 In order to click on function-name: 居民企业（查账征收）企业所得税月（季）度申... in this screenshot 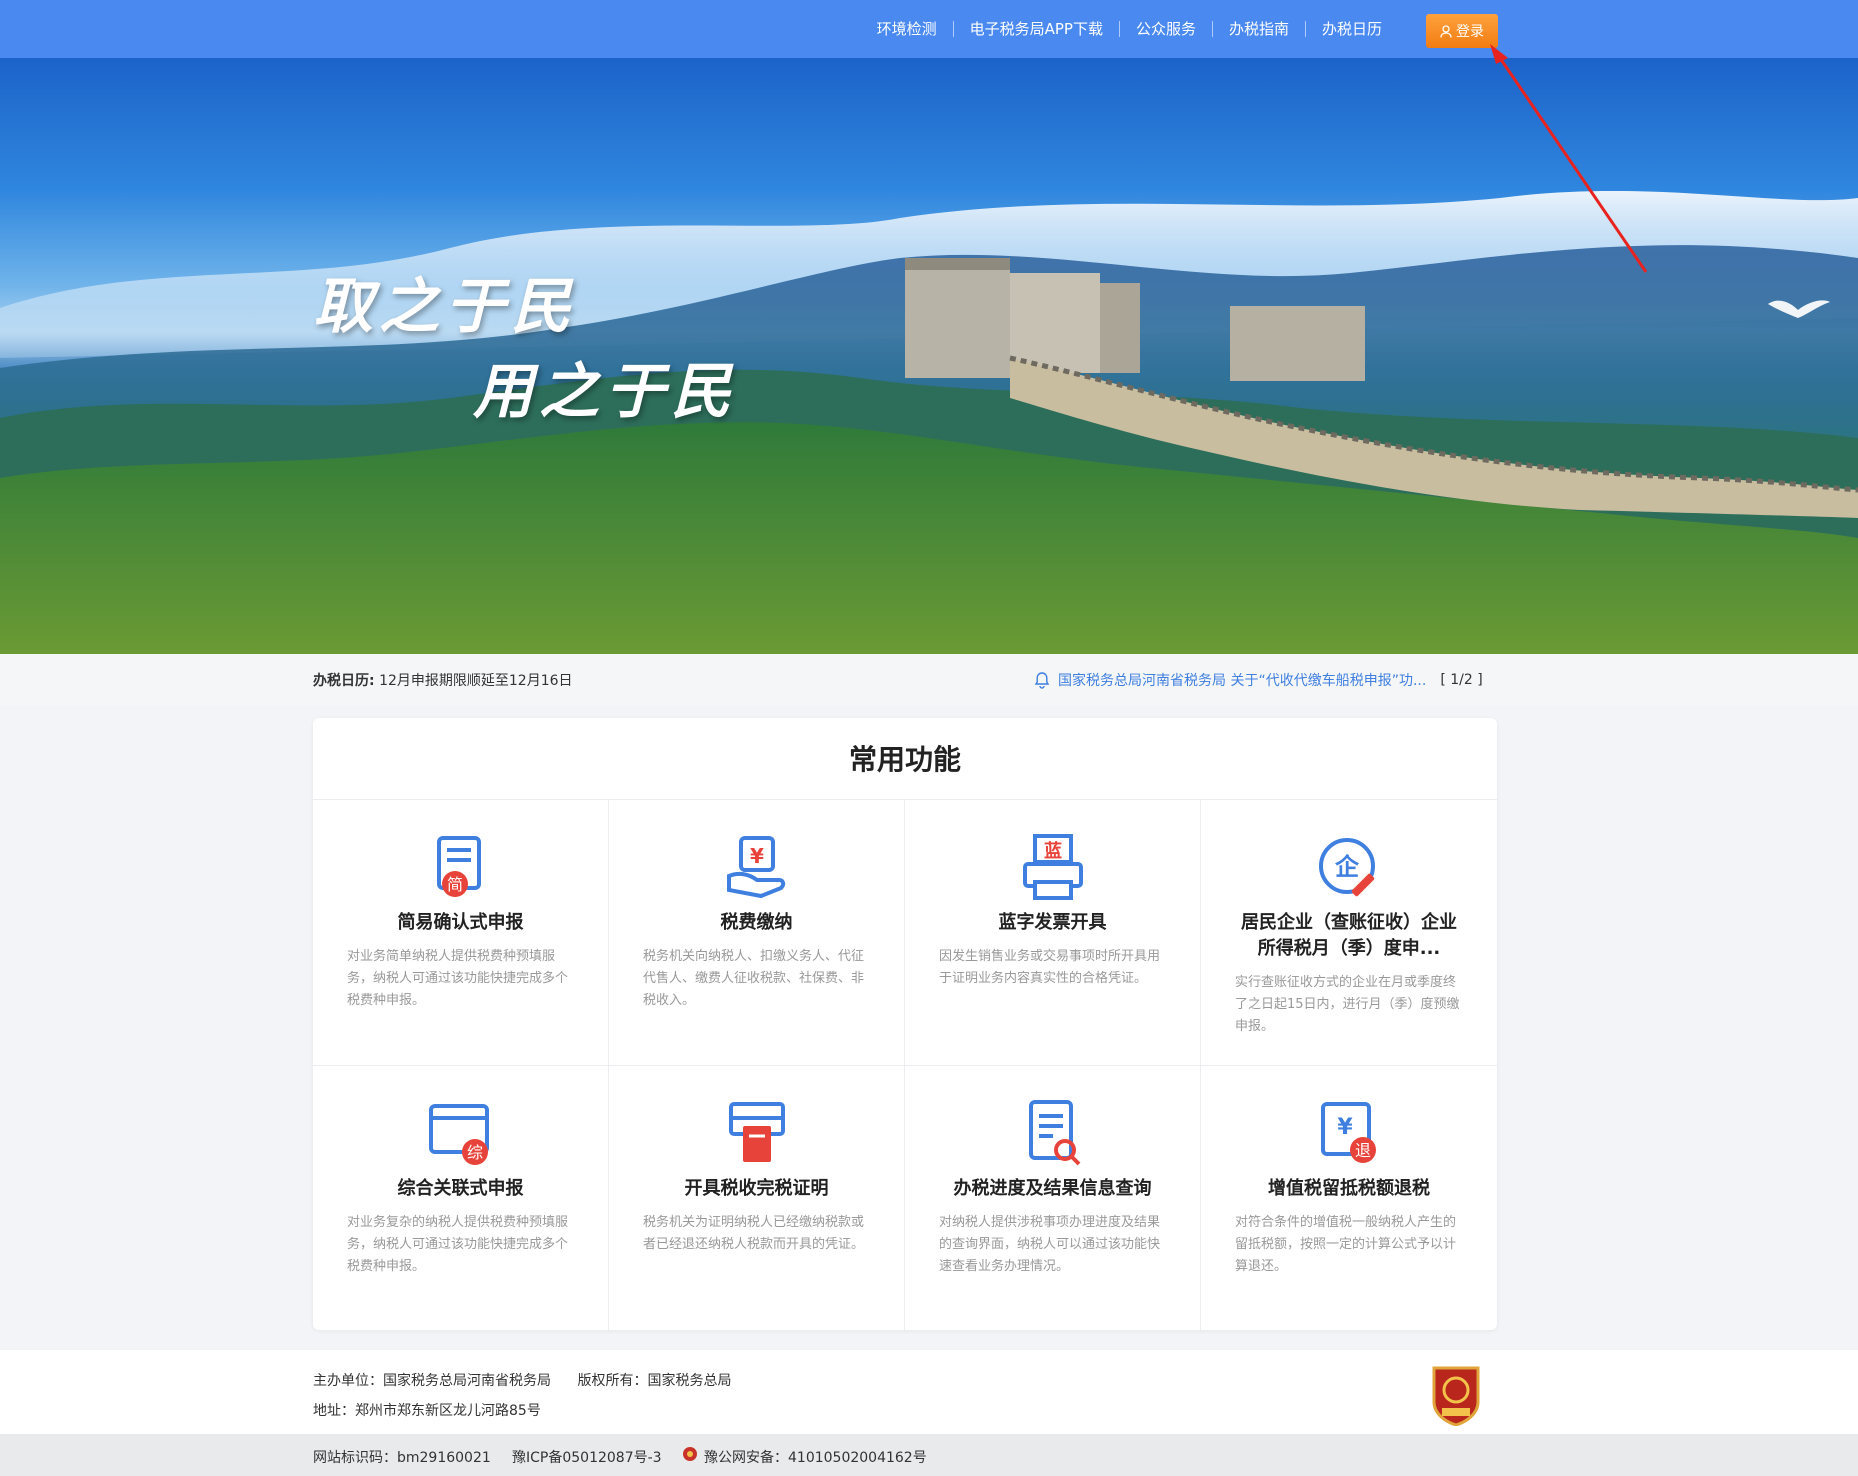, I will do `click(1349, 935)`.